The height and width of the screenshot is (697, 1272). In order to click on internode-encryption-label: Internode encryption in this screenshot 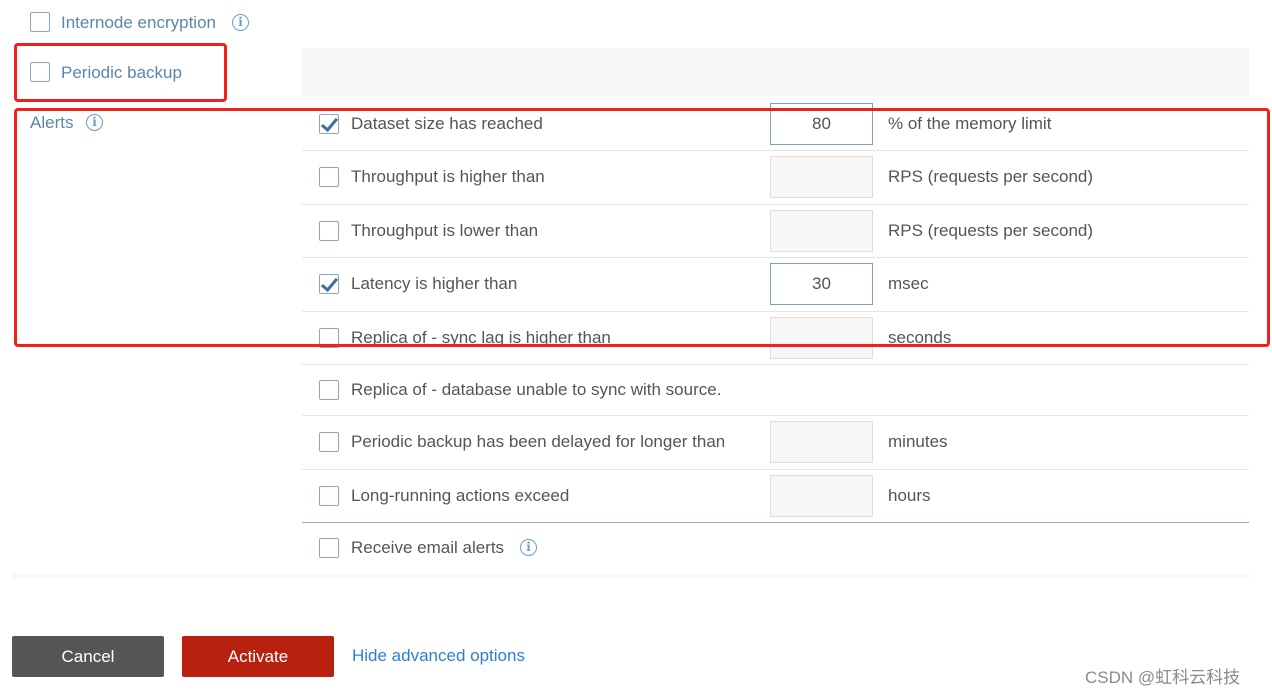, I will do `click(138, 22)`.